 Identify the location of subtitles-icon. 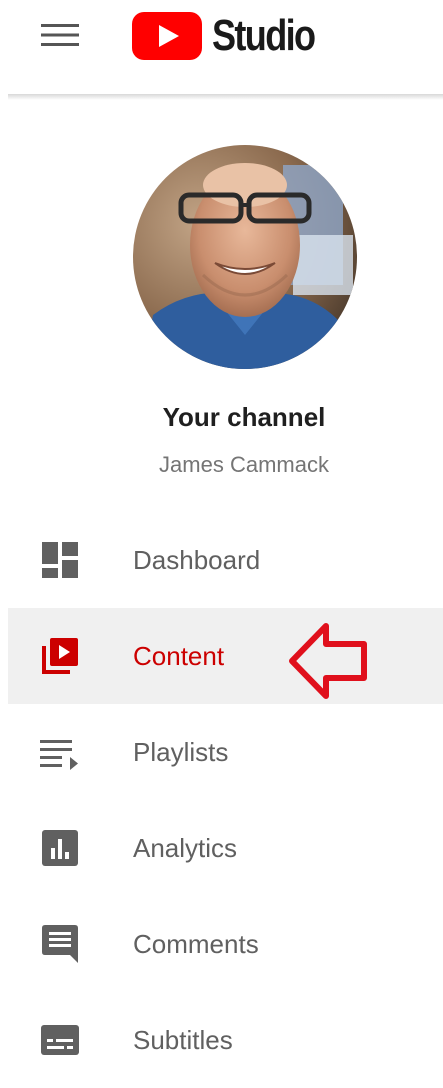
(60, 1040).